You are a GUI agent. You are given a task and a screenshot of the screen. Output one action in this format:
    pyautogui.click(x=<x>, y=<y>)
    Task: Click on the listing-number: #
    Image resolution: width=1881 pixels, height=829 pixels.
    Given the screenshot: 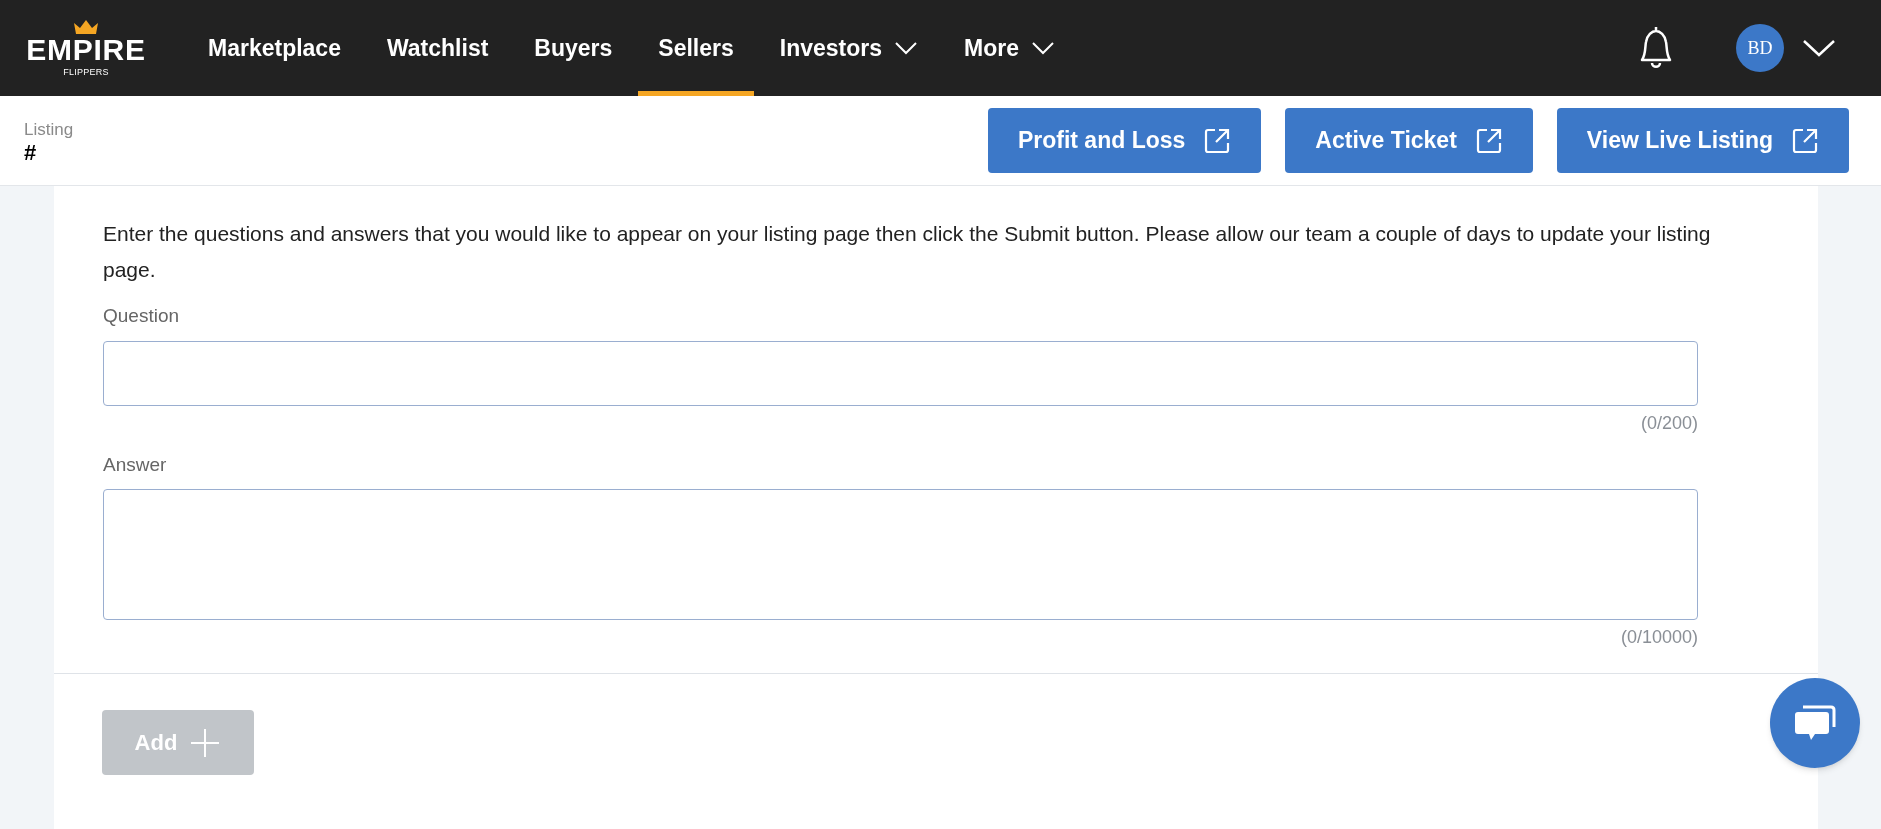 What is the action you would take?
    pyautogui.click(x=31, y=153)
    